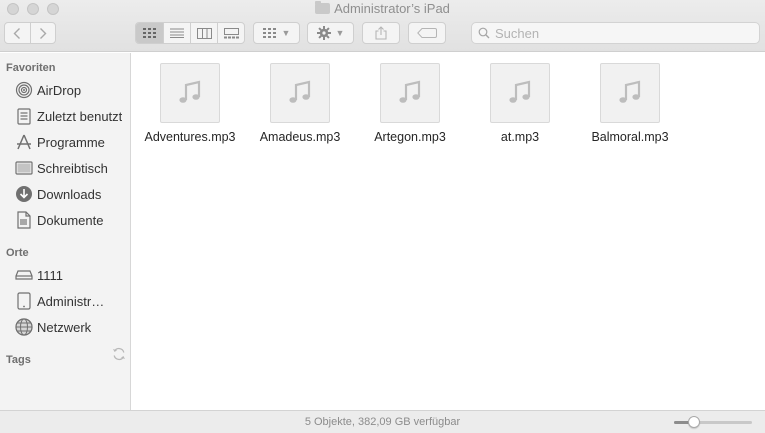  I want to click on gallery-view-button, so click(230, 33).